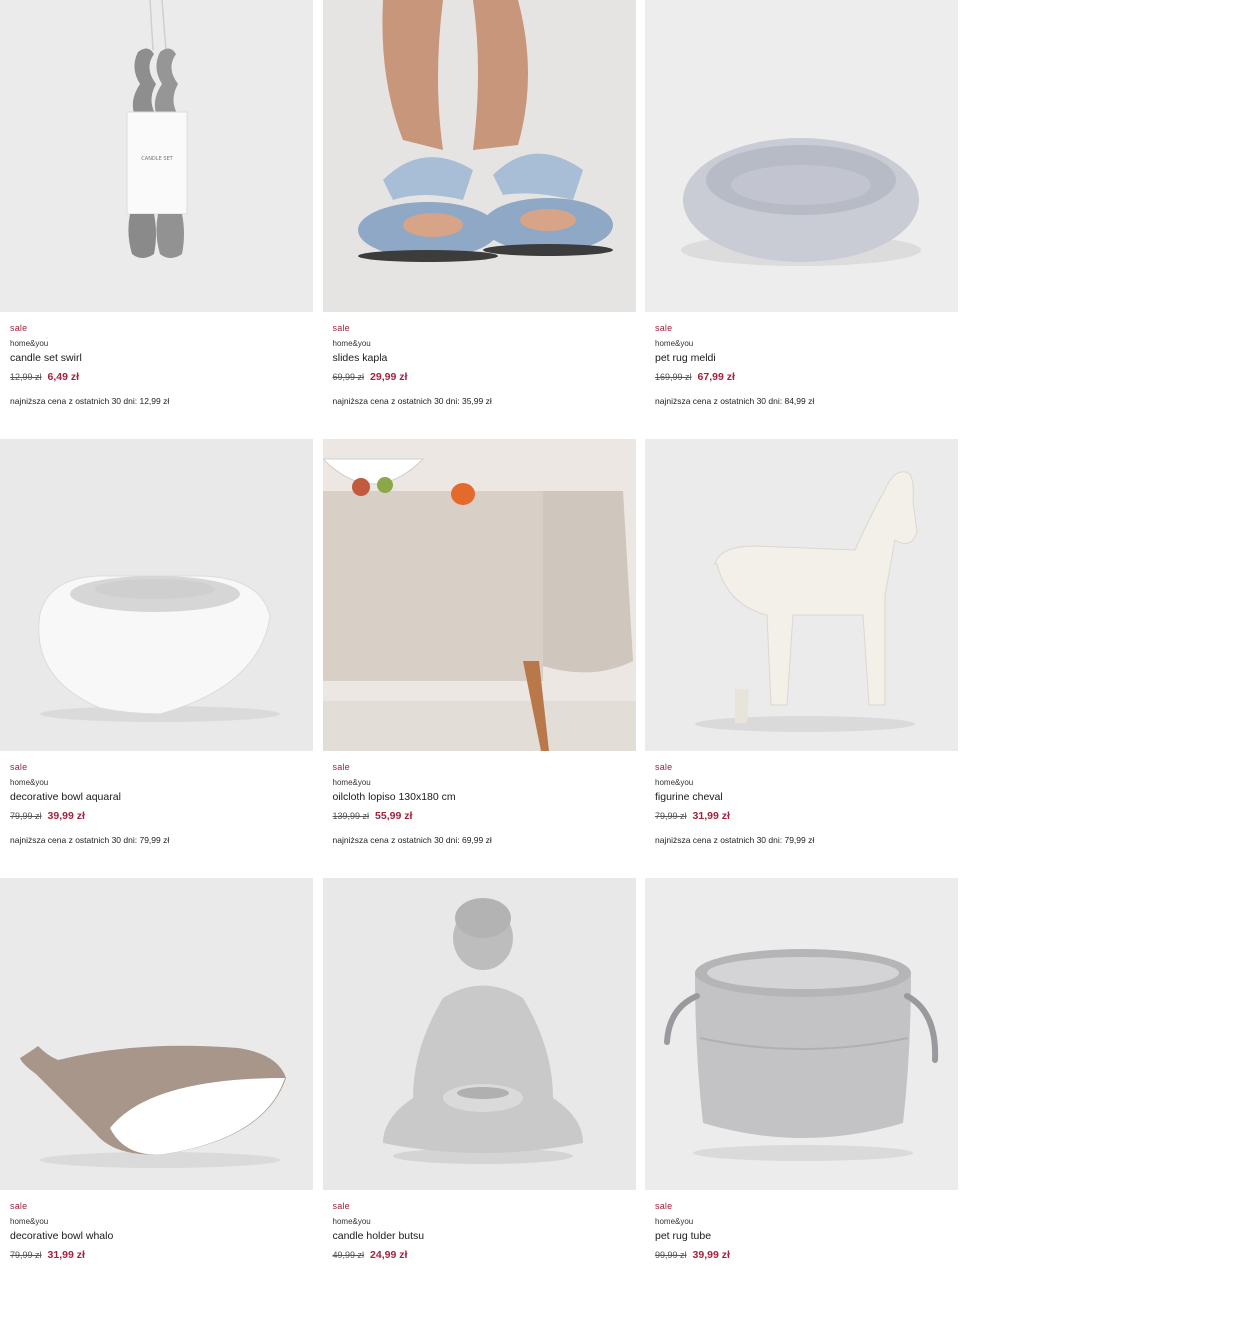 Image resolution: width=1250 pixels, height=1317 pixels. What do you see at coordinates (156, 816) in the screenshot?
I see `price-row: 79,99 zł 39,99 zł` at bounding box center [156, 816].